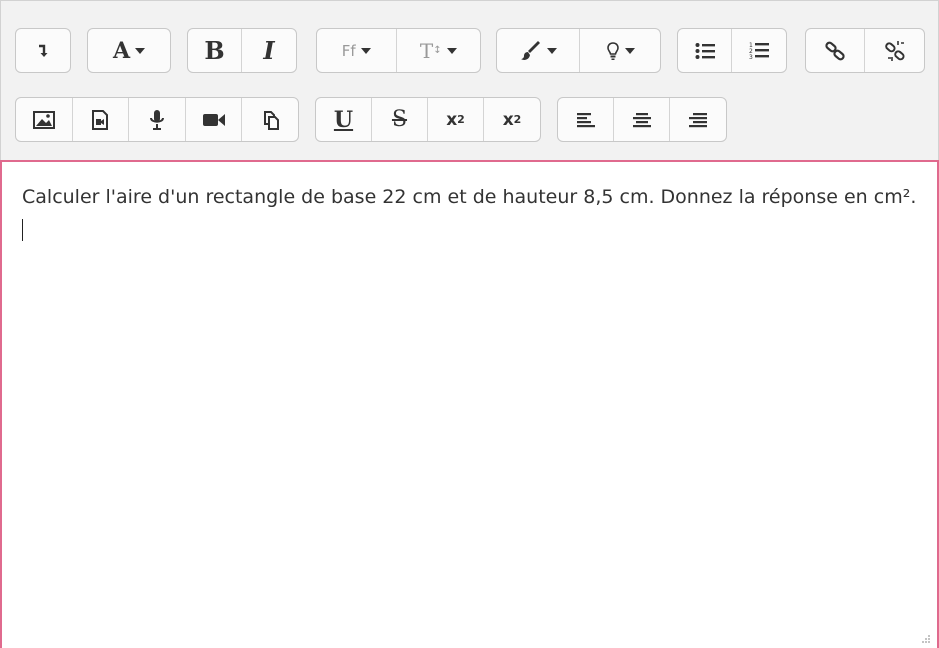 The width and height of the screenshot is (939, 648). I want to click on size-arrows-icon: ↕, so click(437, 50).